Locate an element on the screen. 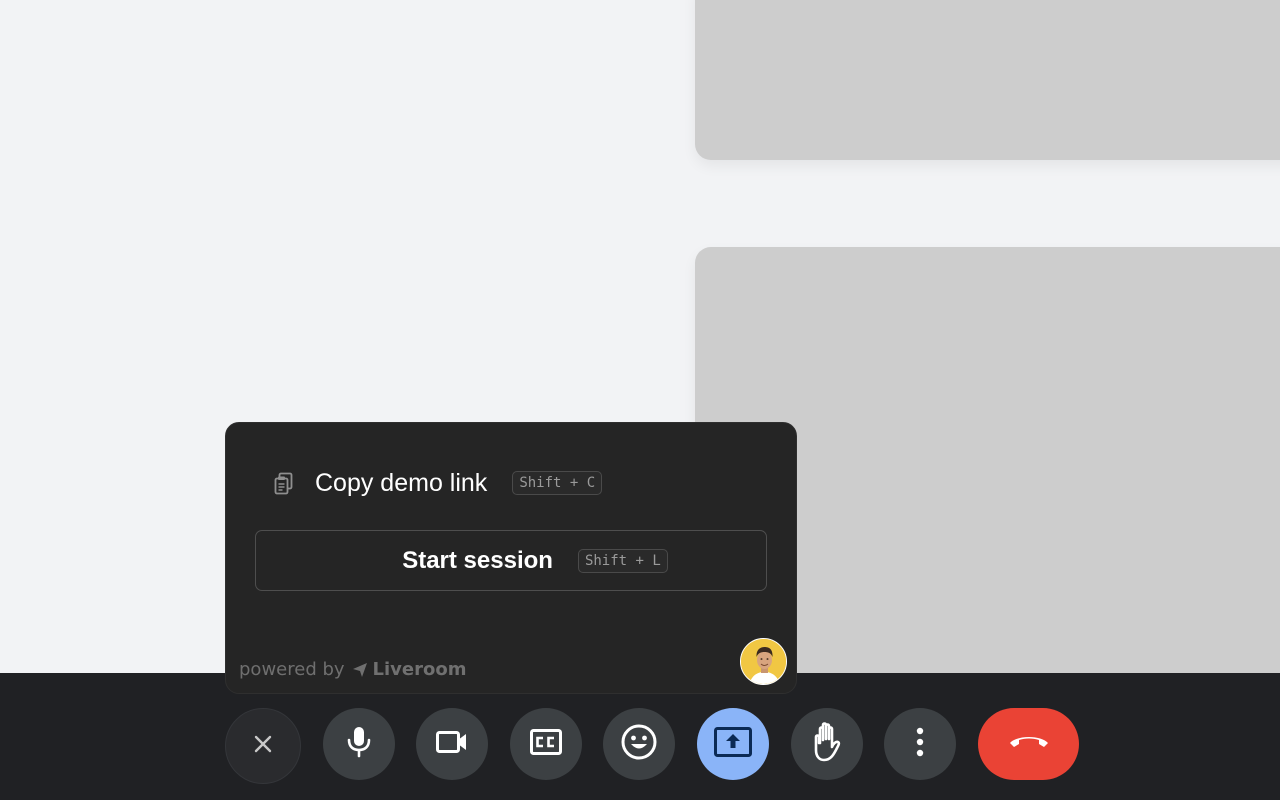  closed-captions-icon is located at coordinates (546, 744).